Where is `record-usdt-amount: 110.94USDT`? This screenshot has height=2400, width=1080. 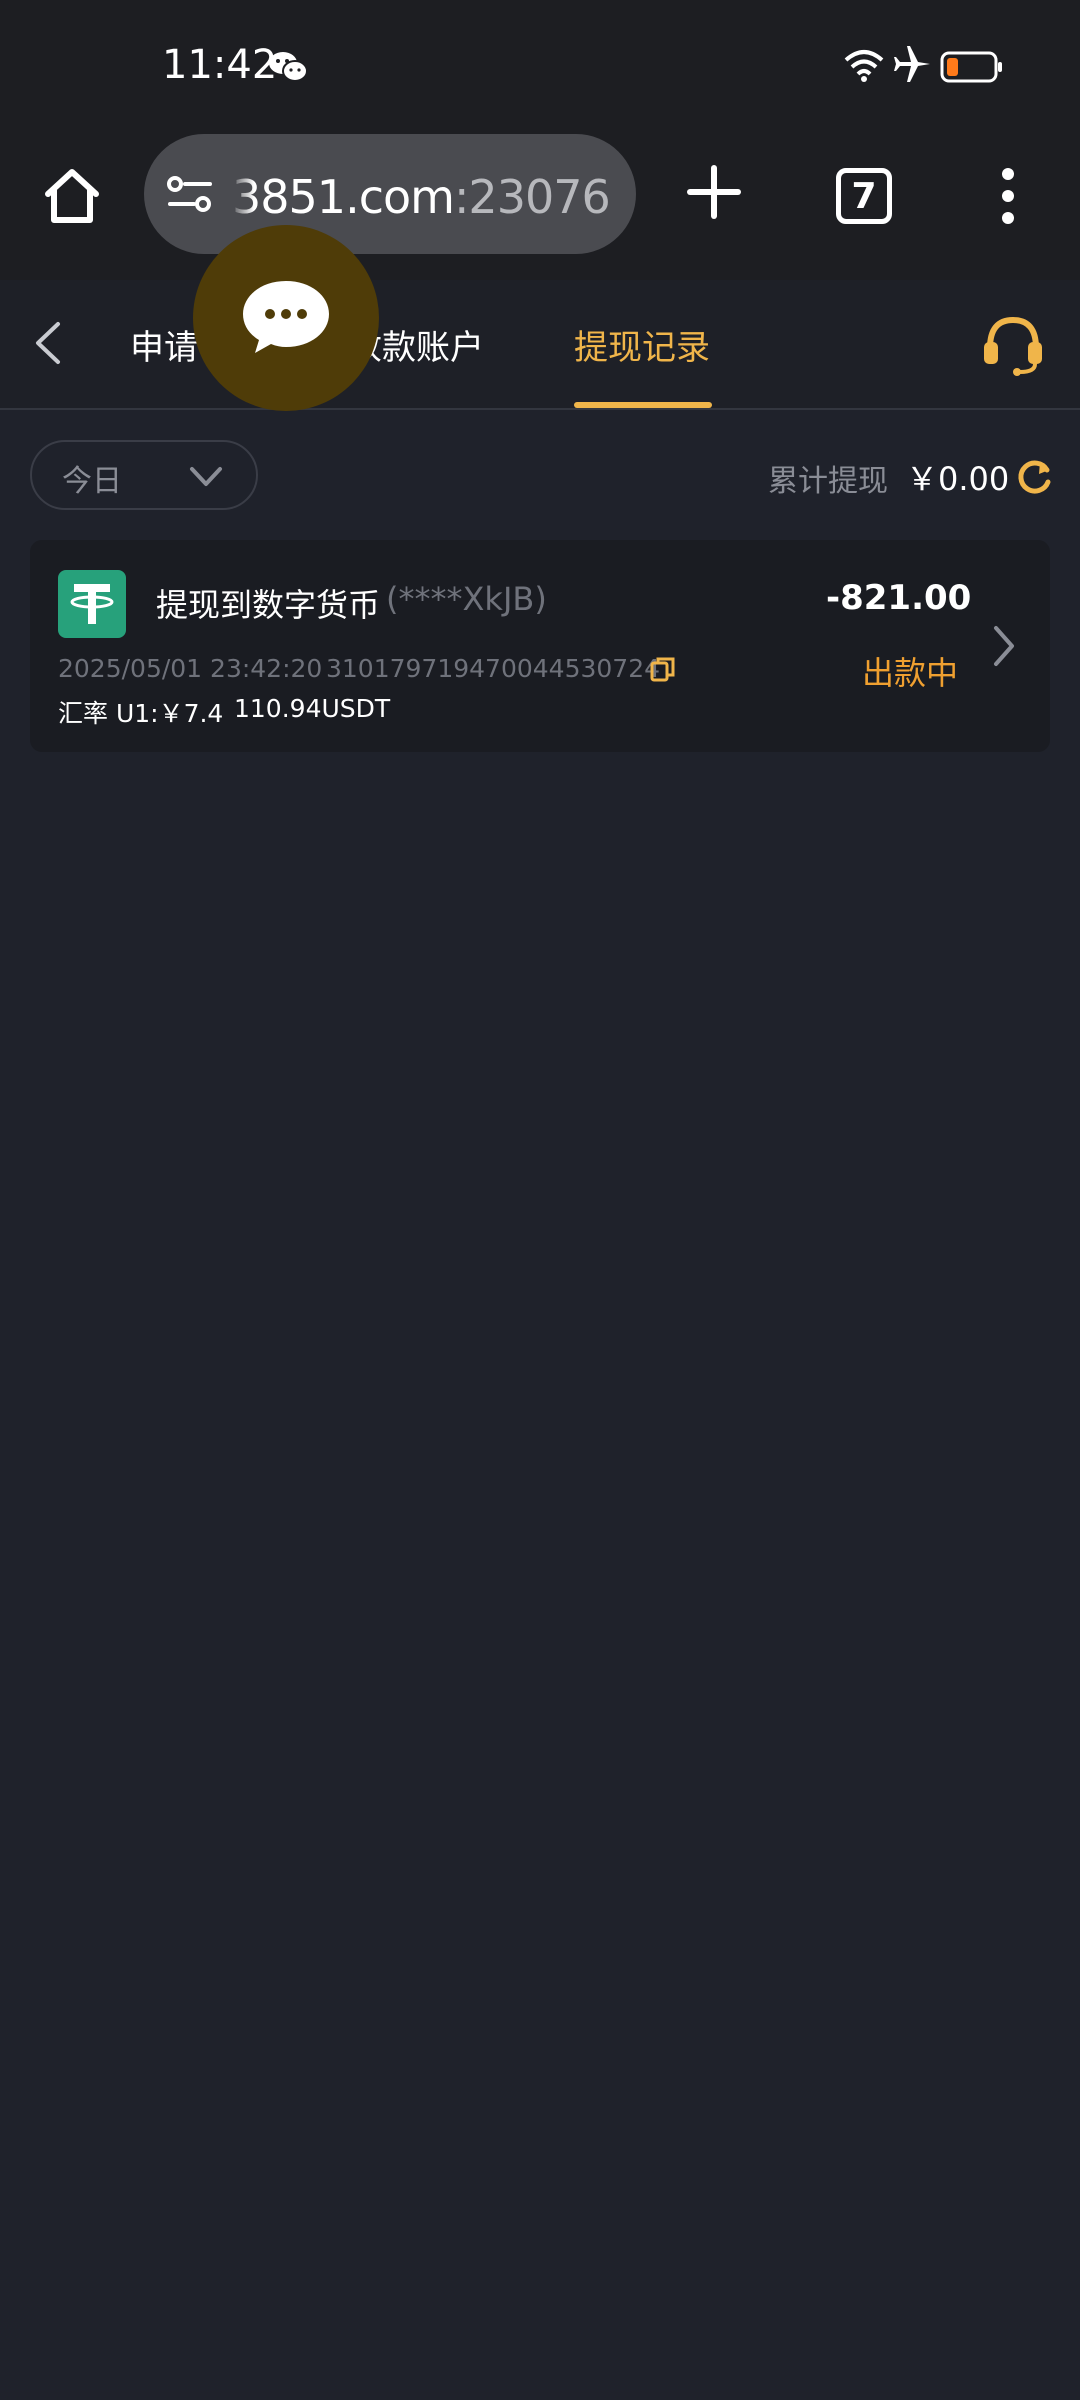 record-usdt-amount: 110.94USDT is located at coordinates (312, 708).